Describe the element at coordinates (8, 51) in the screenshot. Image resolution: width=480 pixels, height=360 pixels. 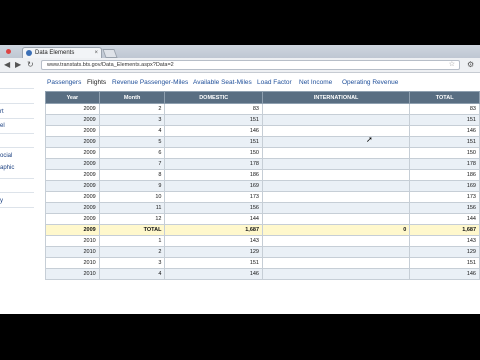
I see `window-close-icon` at that location.